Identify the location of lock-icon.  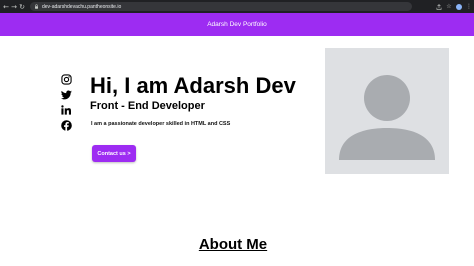
(36, 6).